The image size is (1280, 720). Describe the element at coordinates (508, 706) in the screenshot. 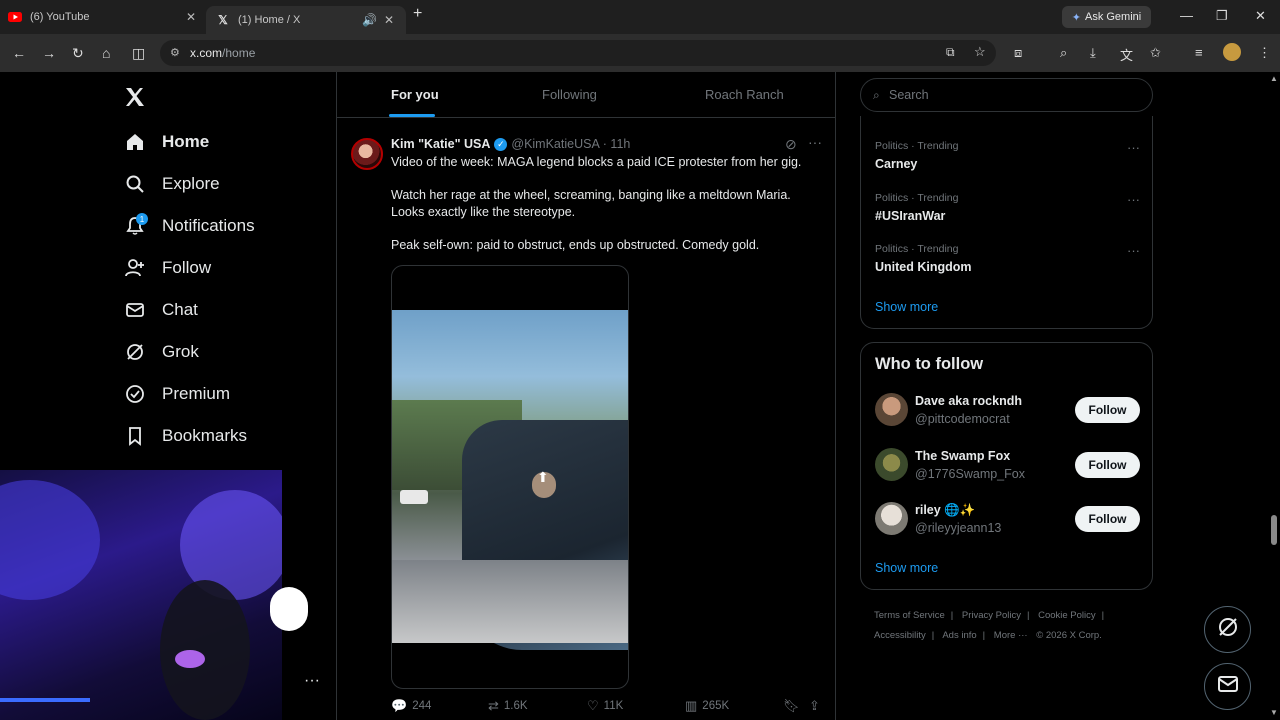

I see `repost-button: ⇄ 1.6K` at that location.